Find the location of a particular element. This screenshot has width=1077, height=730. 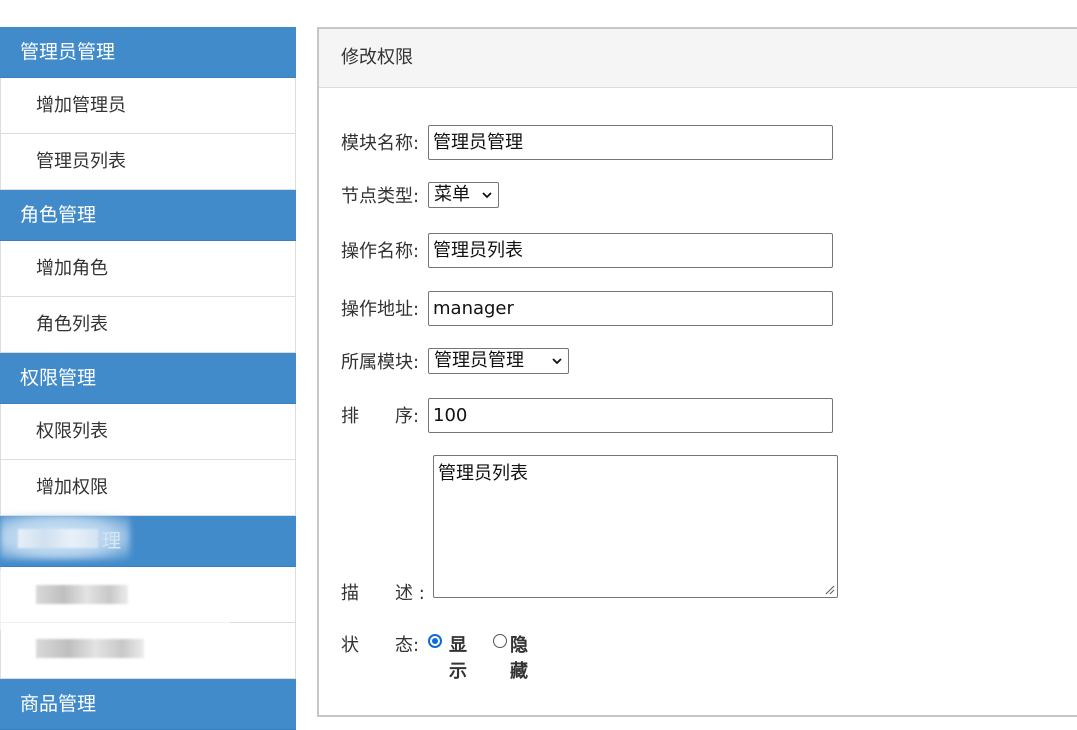

node-type-label: 节点类型: is located at coordinates (380, 196).